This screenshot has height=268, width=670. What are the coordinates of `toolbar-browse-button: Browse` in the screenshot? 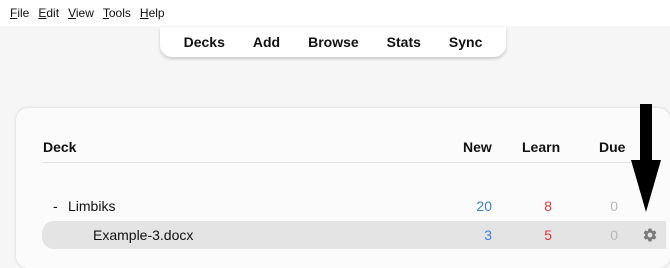 It's located at (333, 42).